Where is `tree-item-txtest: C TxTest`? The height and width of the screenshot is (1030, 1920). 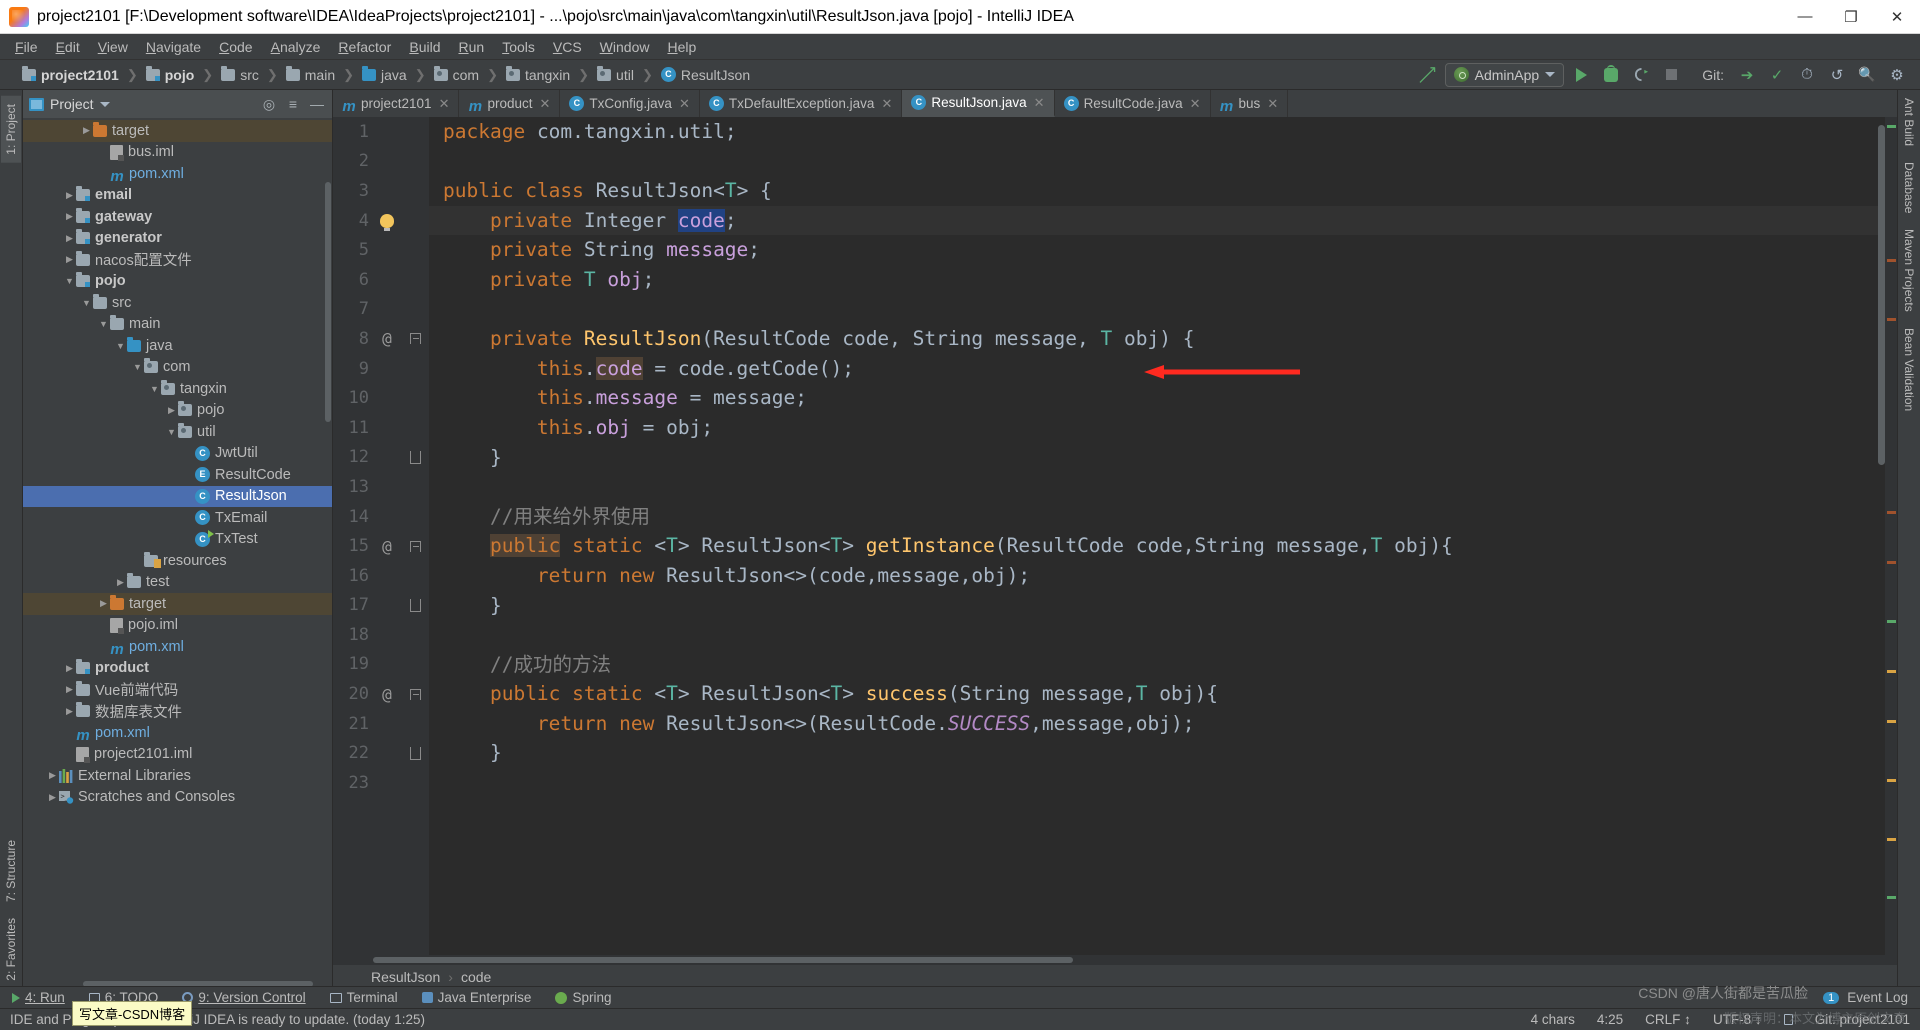 tree-item-txtest: C TxTest is located at coordinates (177, 540).